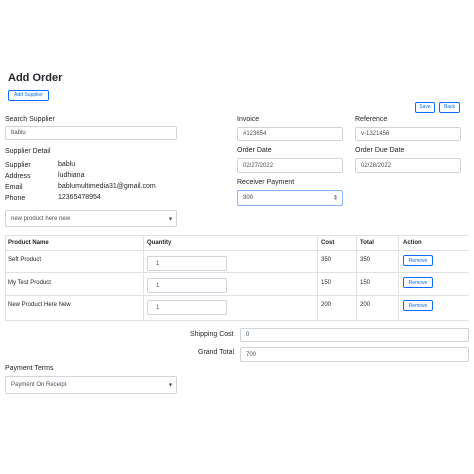  What do you see at coordinates (18, 165) in the screenshot?
I see `supplier-key: Supplier` at bounding box center [18, 165].